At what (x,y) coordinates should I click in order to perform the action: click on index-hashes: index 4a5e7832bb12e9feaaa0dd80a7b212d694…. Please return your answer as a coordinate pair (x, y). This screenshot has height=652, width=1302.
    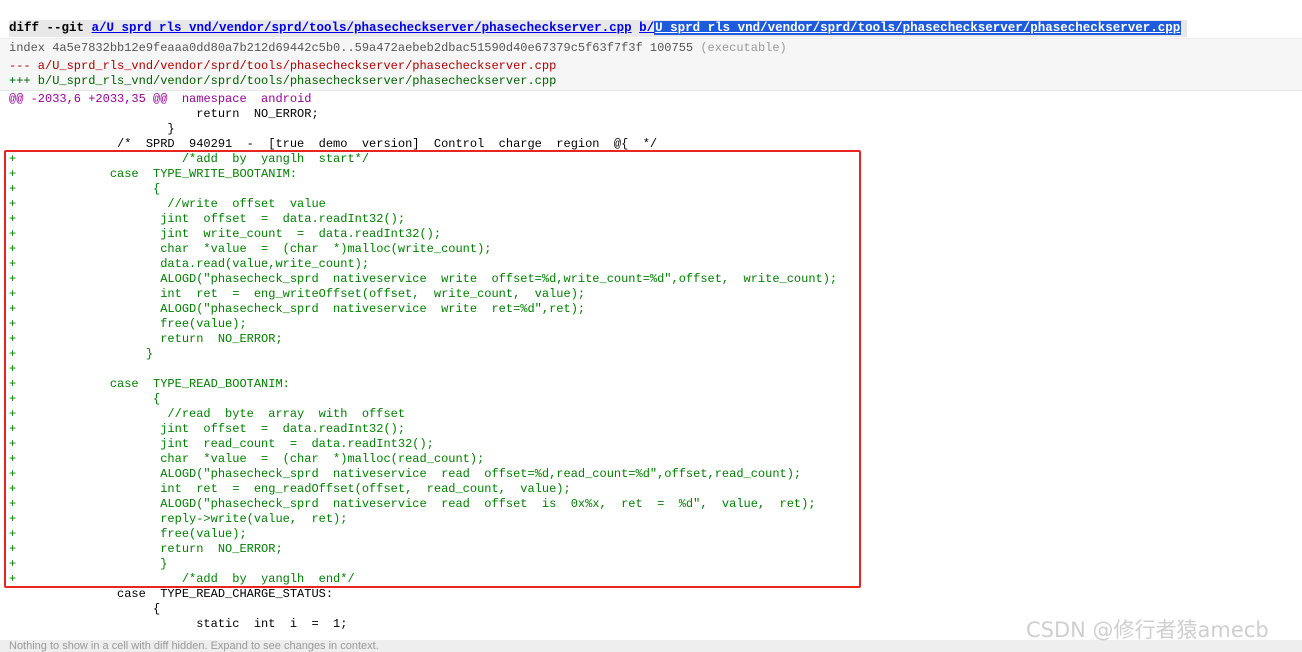
    Looking at the image, I should click on (351, 48).